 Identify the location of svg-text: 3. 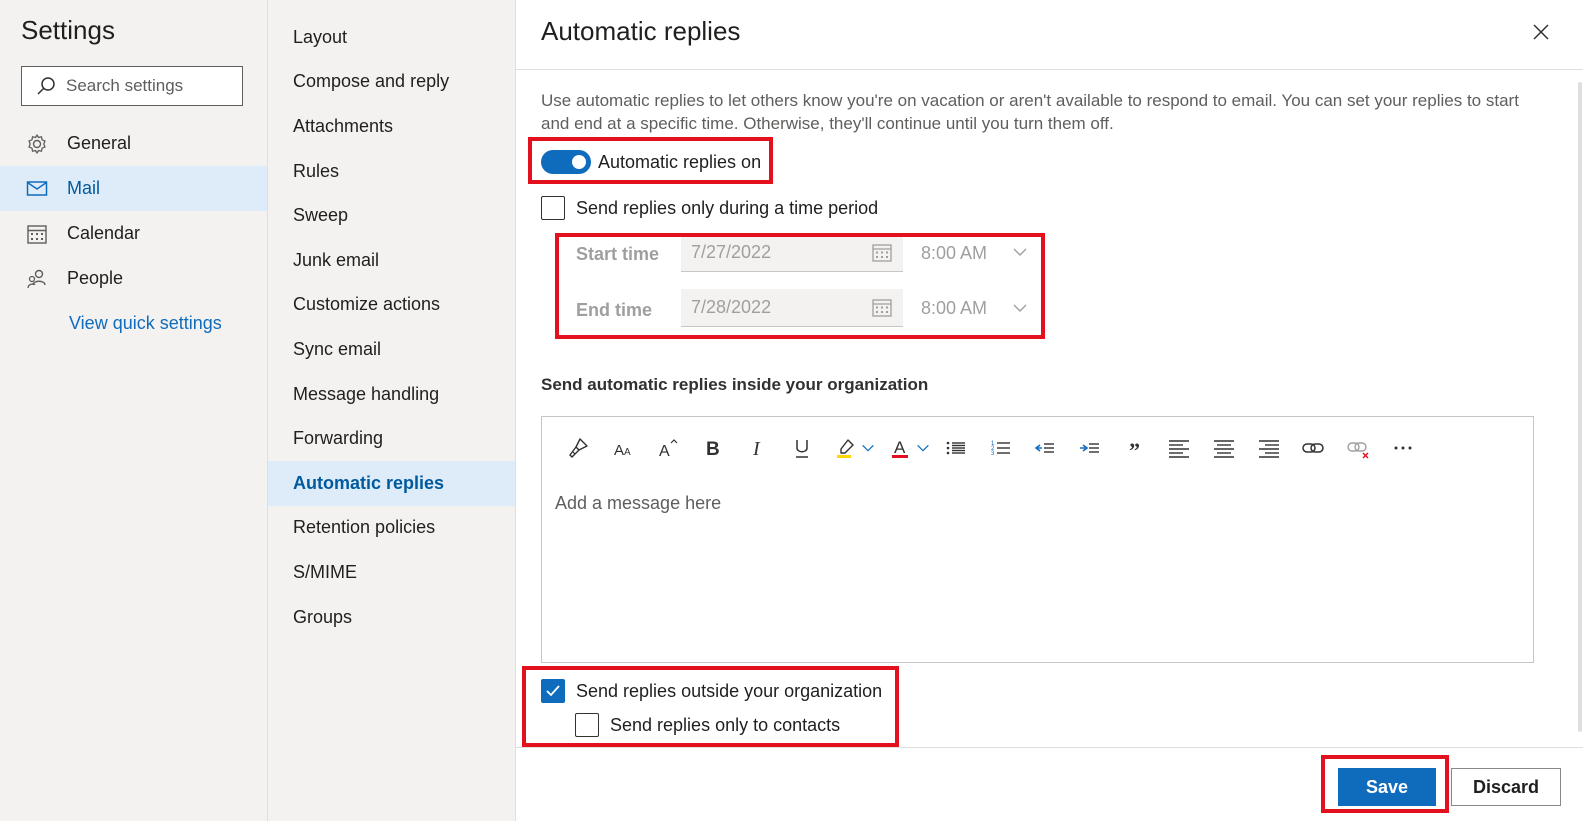
(993, 454).